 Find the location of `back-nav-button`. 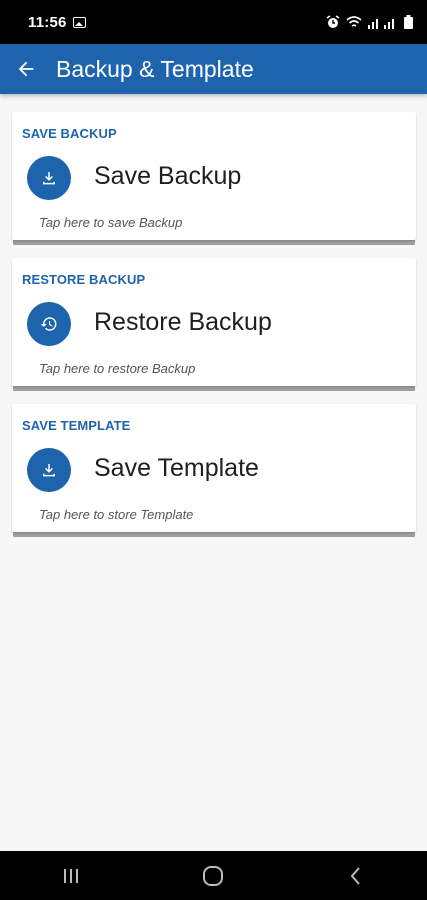

back-nav-button is located at coordinates (356, 876).